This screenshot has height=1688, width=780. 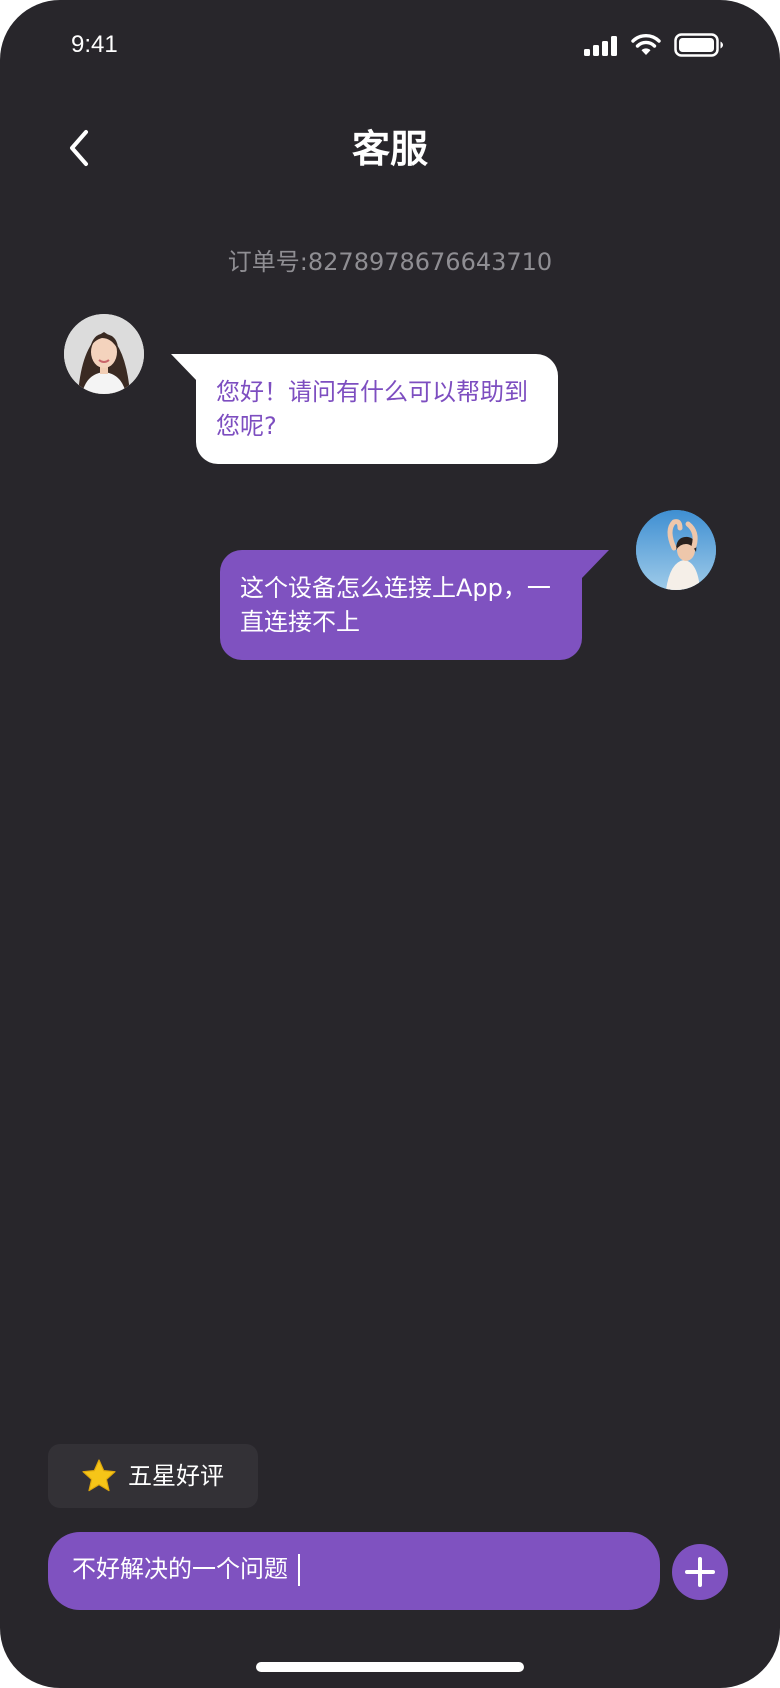 I want to click on plus-icon, so click(x=700, y=1572).